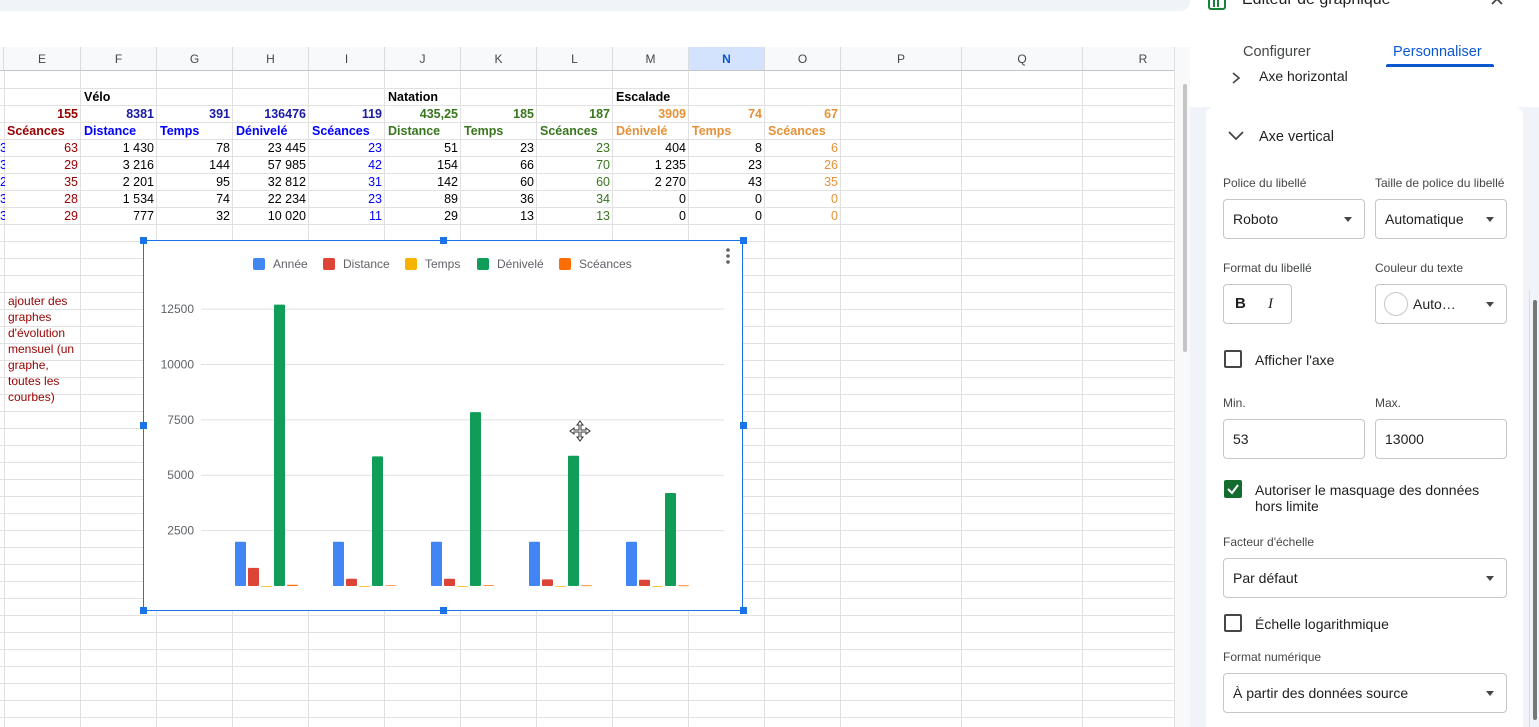 The width and height of the screenshot is (1539, 727). I want to click on vertical-axis-heading: Axe vertical, so click(1296, 137).